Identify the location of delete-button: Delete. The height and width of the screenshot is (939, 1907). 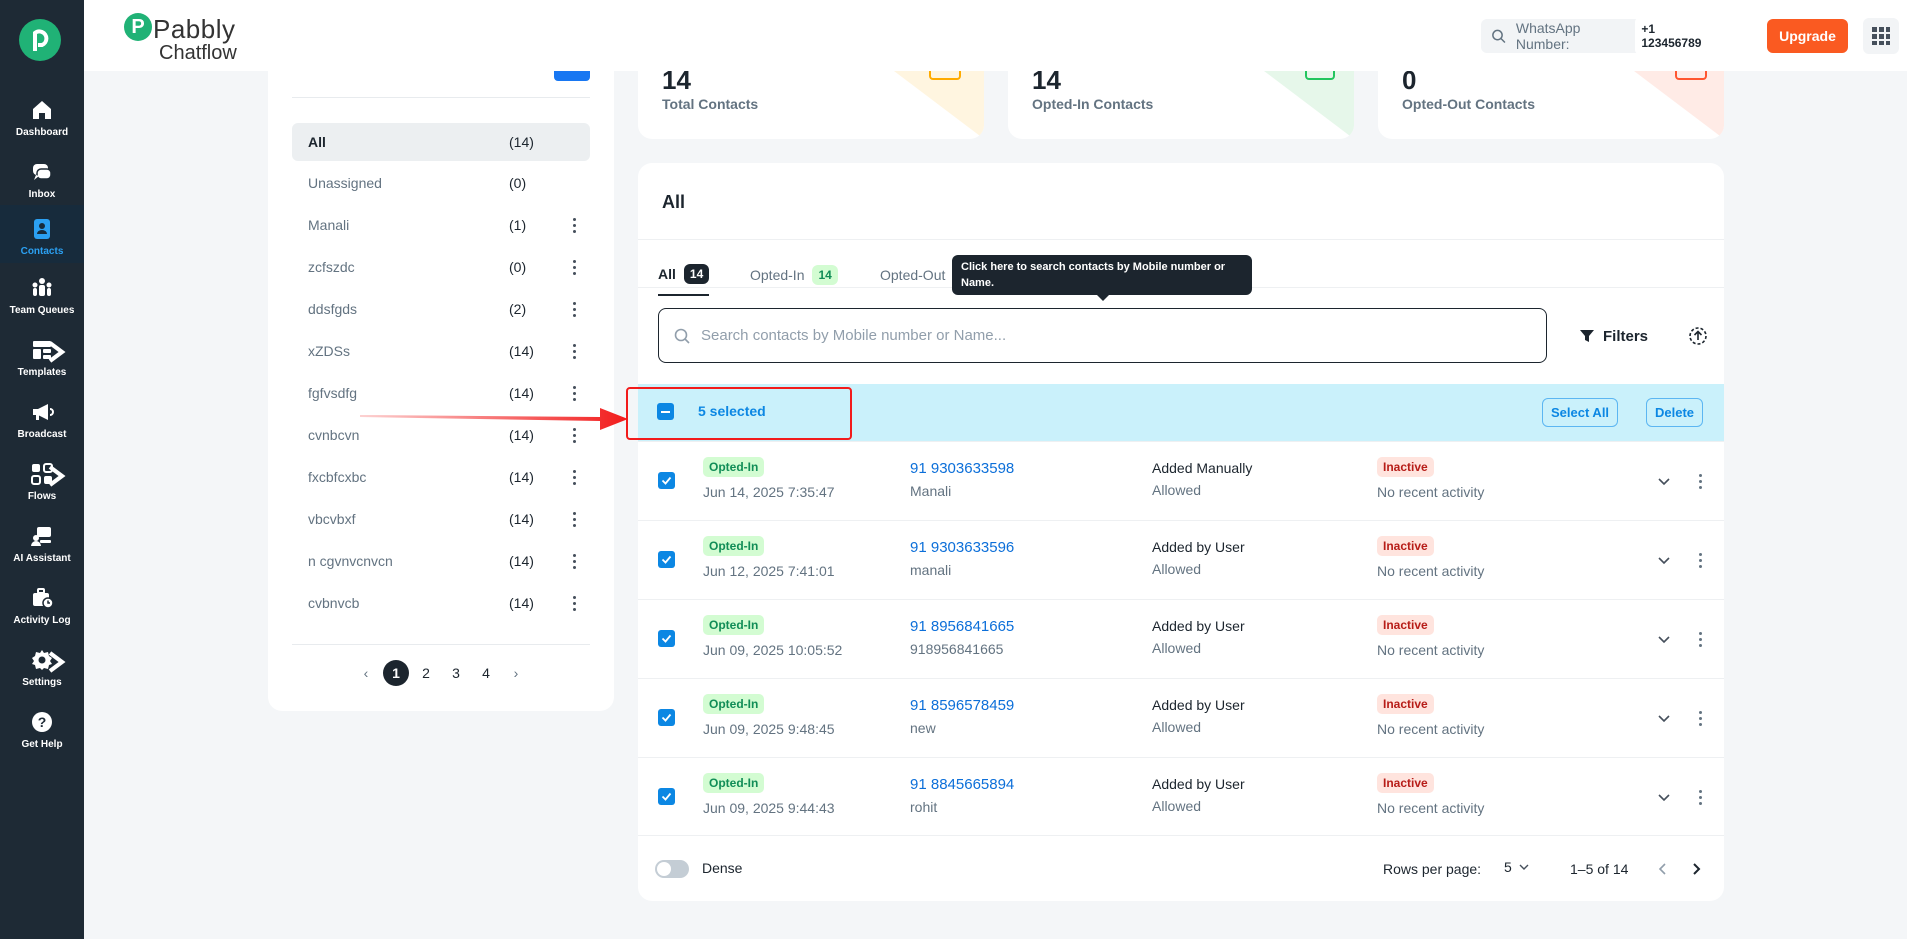
(1675, 412).